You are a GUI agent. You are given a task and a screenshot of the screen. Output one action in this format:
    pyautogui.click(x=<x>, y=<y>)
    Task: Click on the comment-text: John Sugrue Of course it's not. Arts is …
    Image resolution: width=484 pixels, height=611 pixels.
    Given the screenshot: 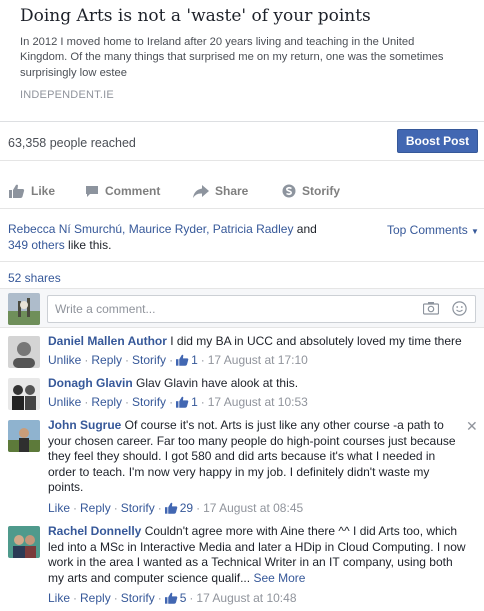 What is the action you would take?
    pyautogui.click(x=255, y=457)
    